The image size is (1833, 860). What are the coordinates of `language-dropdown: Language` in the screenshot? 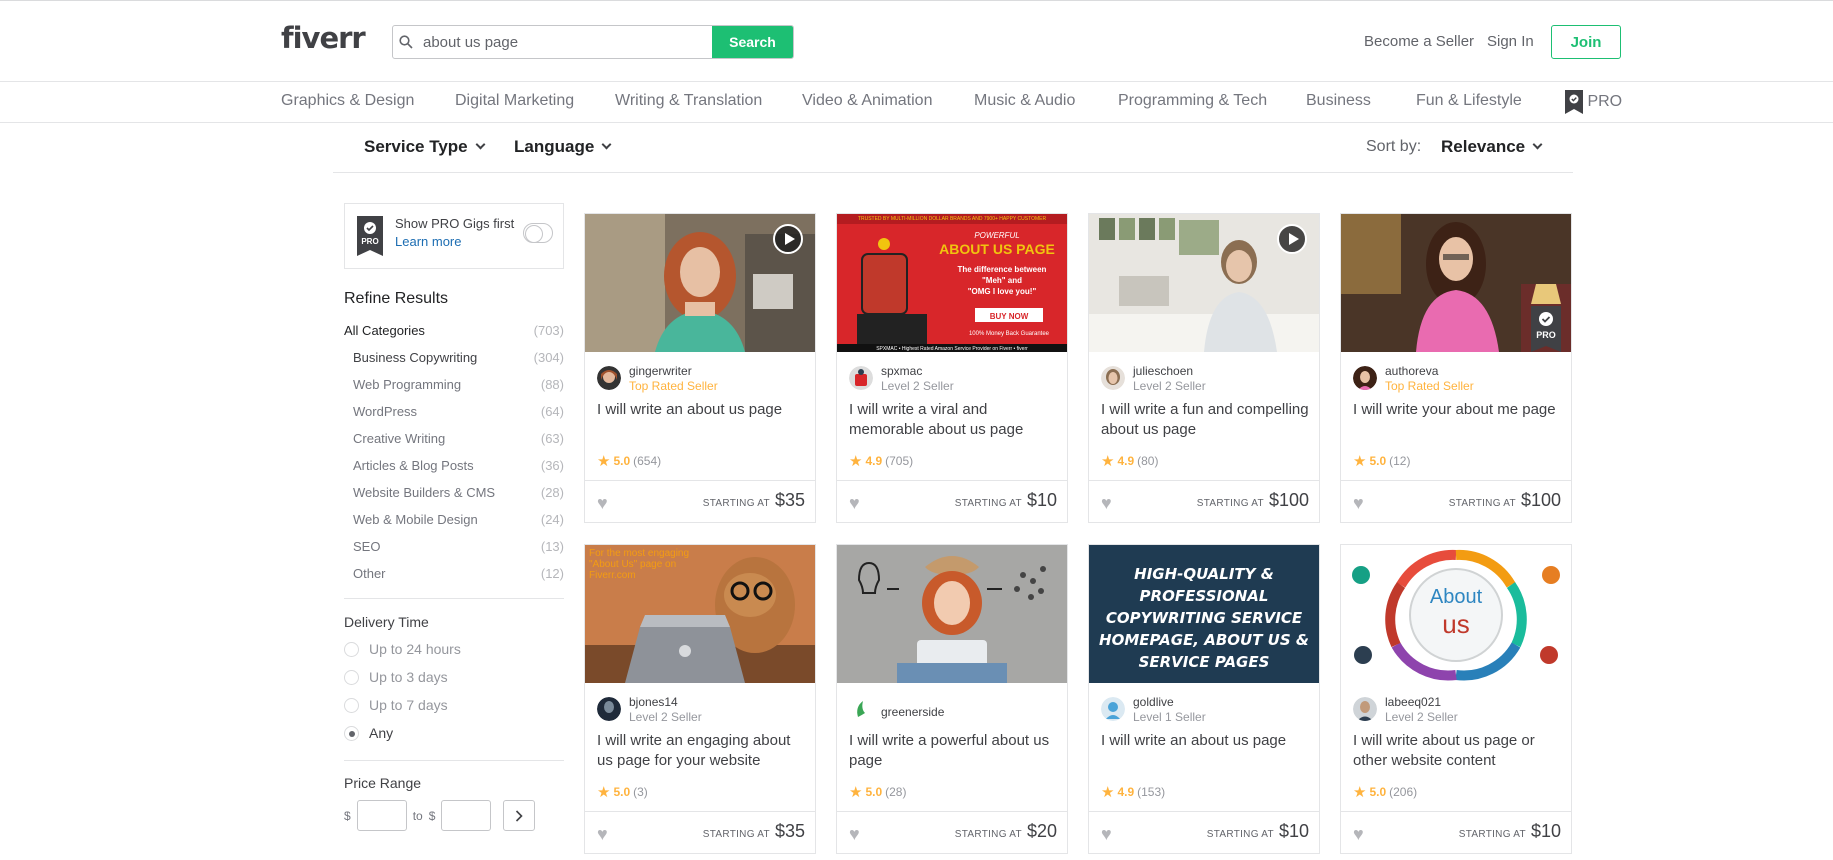 It's located at (563, 147).